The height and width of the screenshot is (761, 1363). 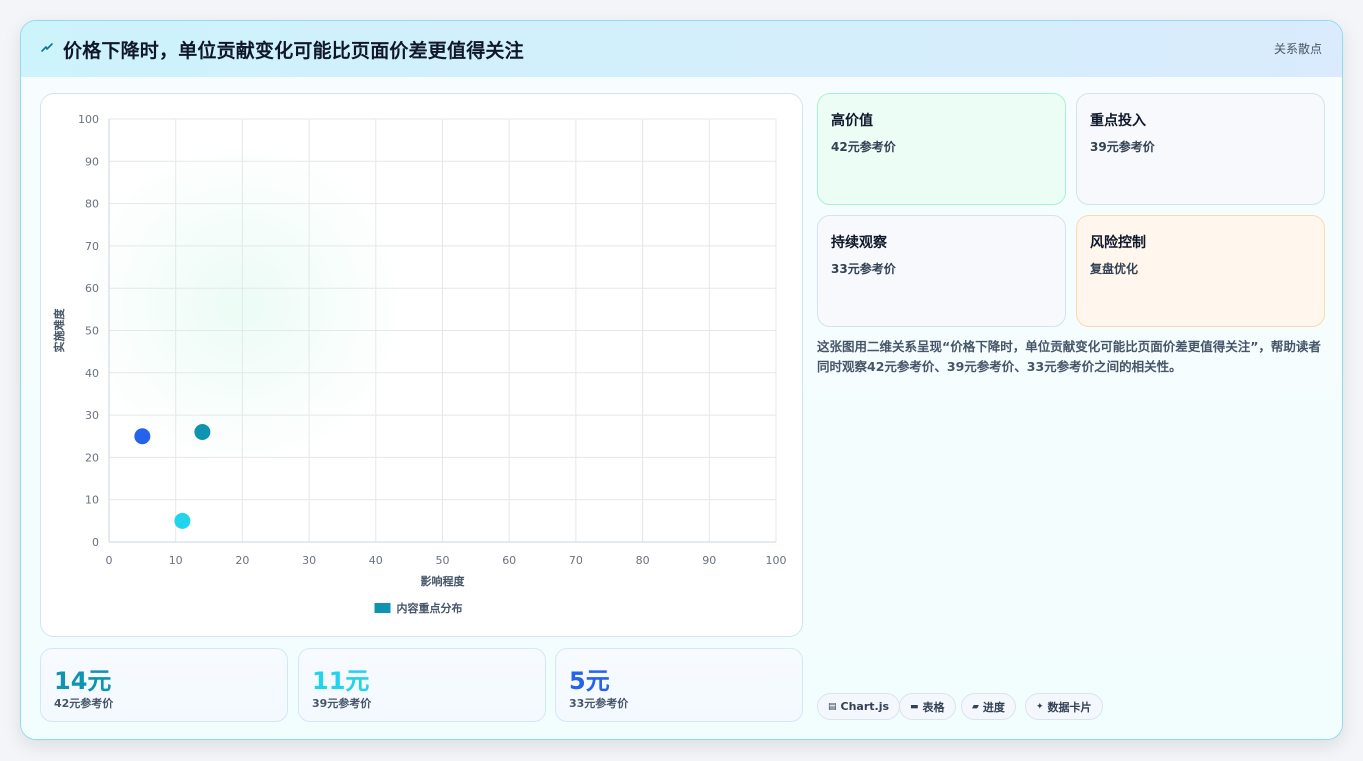 I want to click on progress-icon: ▰, so click(x=975, y=706).